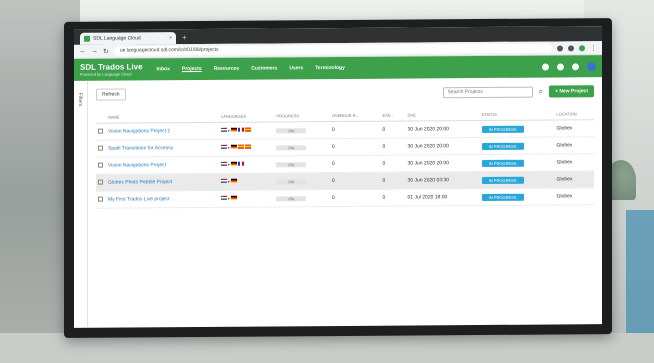  Describe the element at coordinates (184, 38) in the screenshot. I see `new-tab-icon: +` at that location.